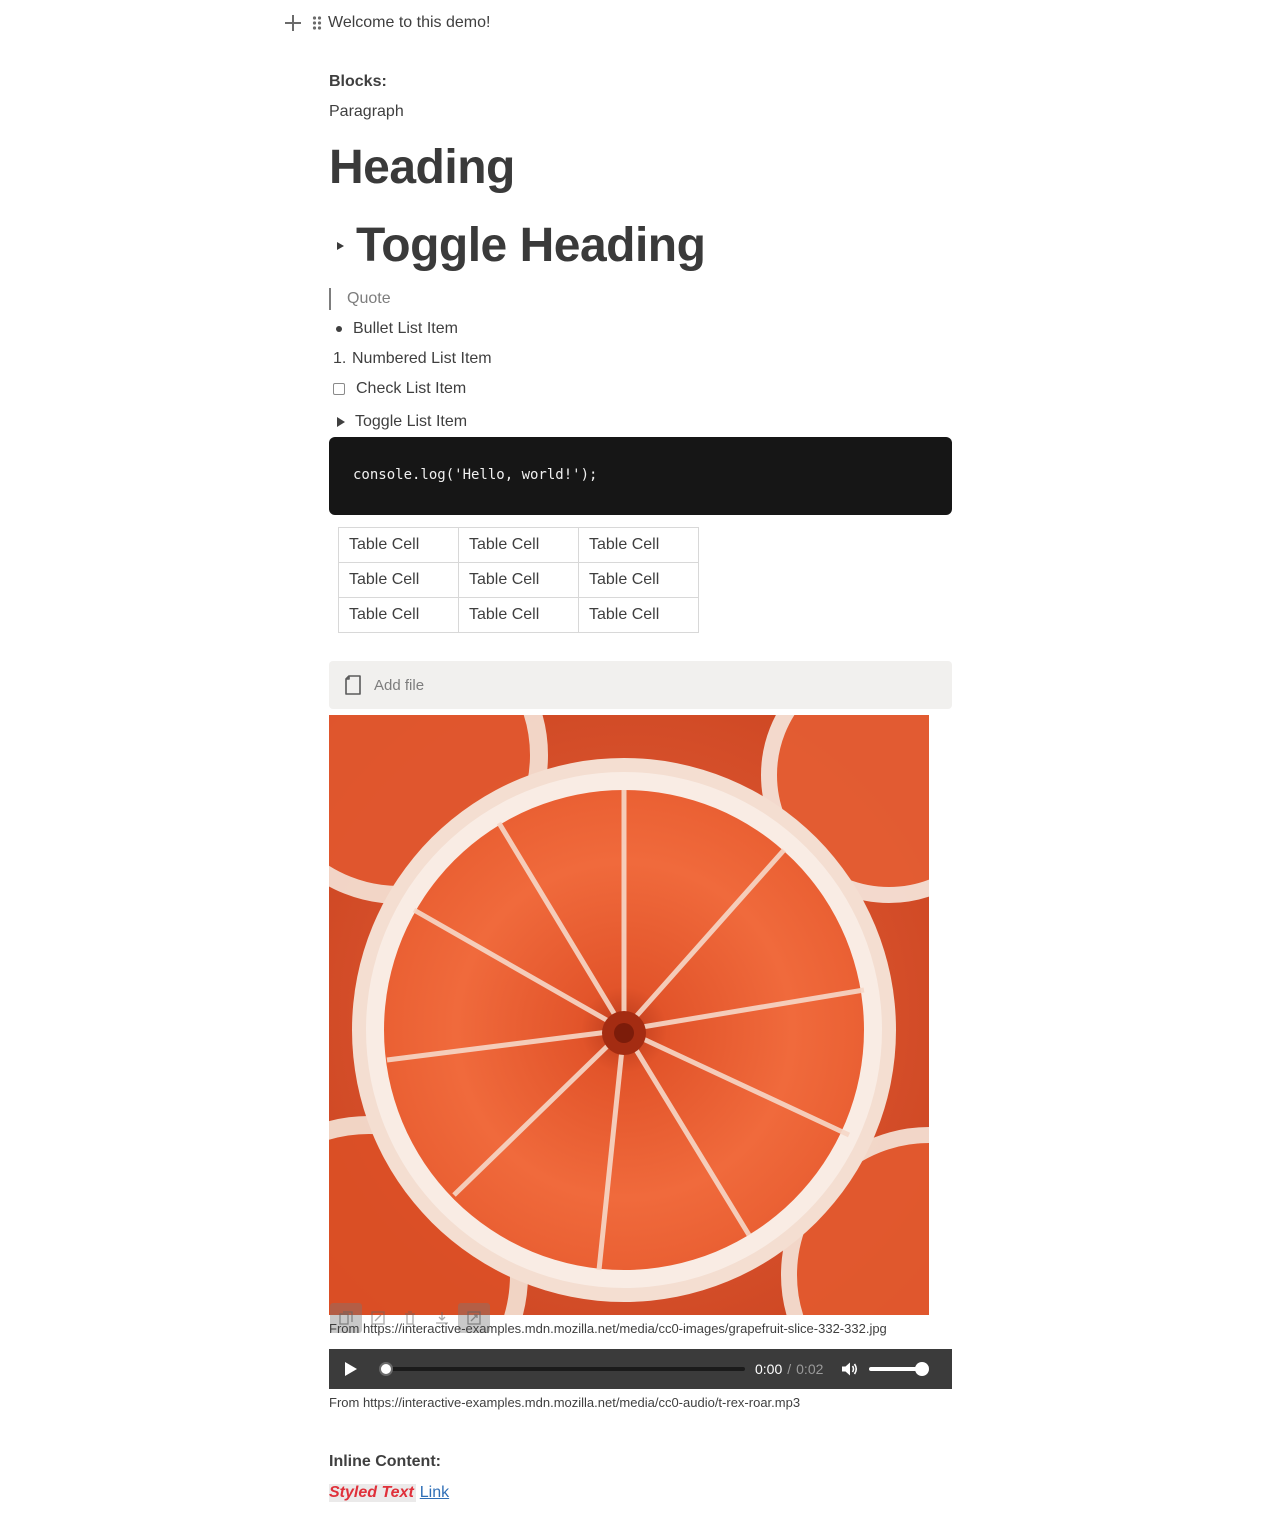  I want to click on code-block: console.log('Hello, world!');, so click(640, 476).